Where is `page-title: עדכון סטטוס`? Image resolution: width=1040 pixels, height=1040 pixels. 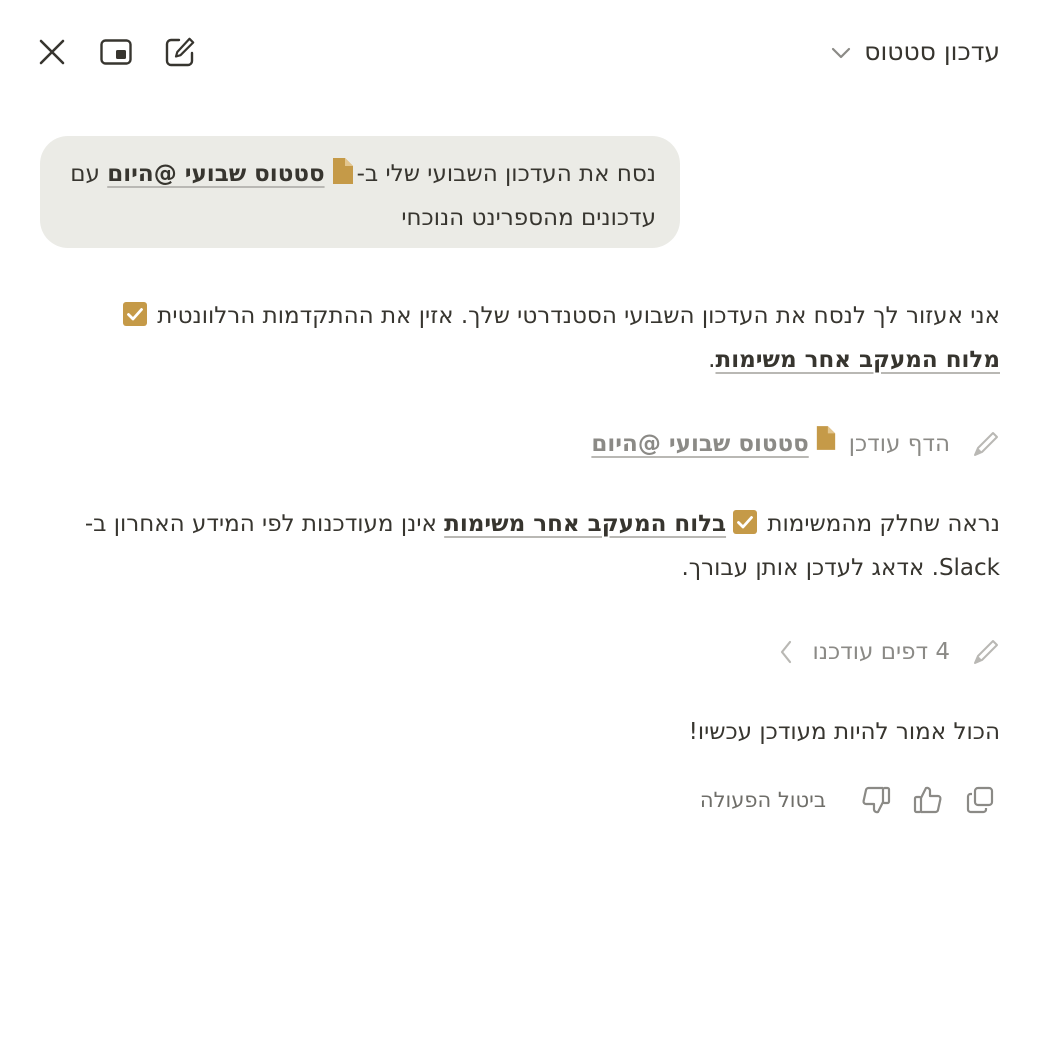
page-title: עדכון סטטוס is located at coordinates (932, 51).